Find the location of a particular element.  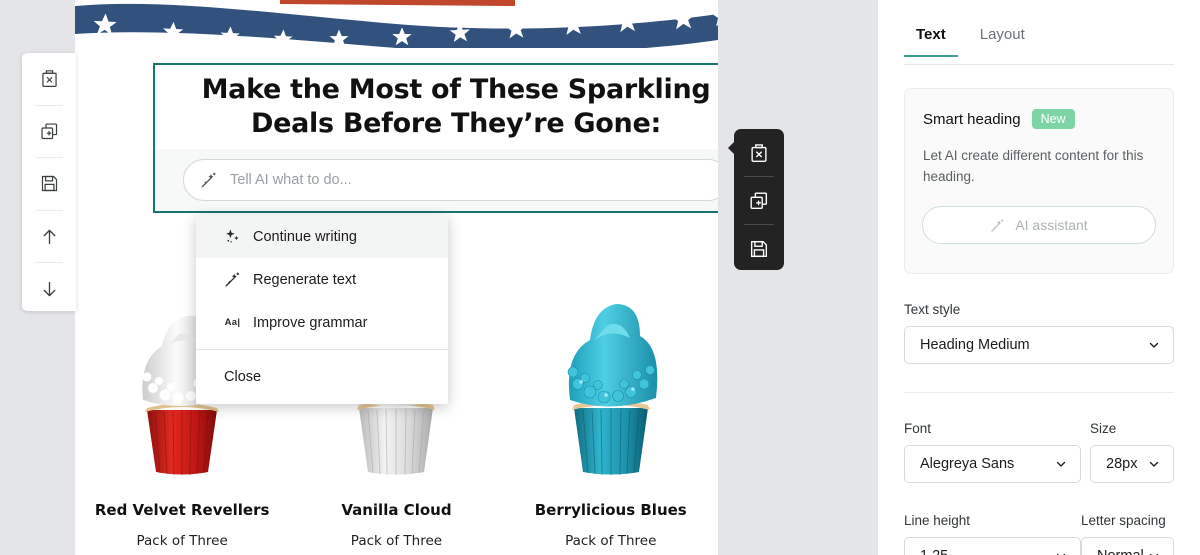

font-label: Font is located at coordinates (918, 428).